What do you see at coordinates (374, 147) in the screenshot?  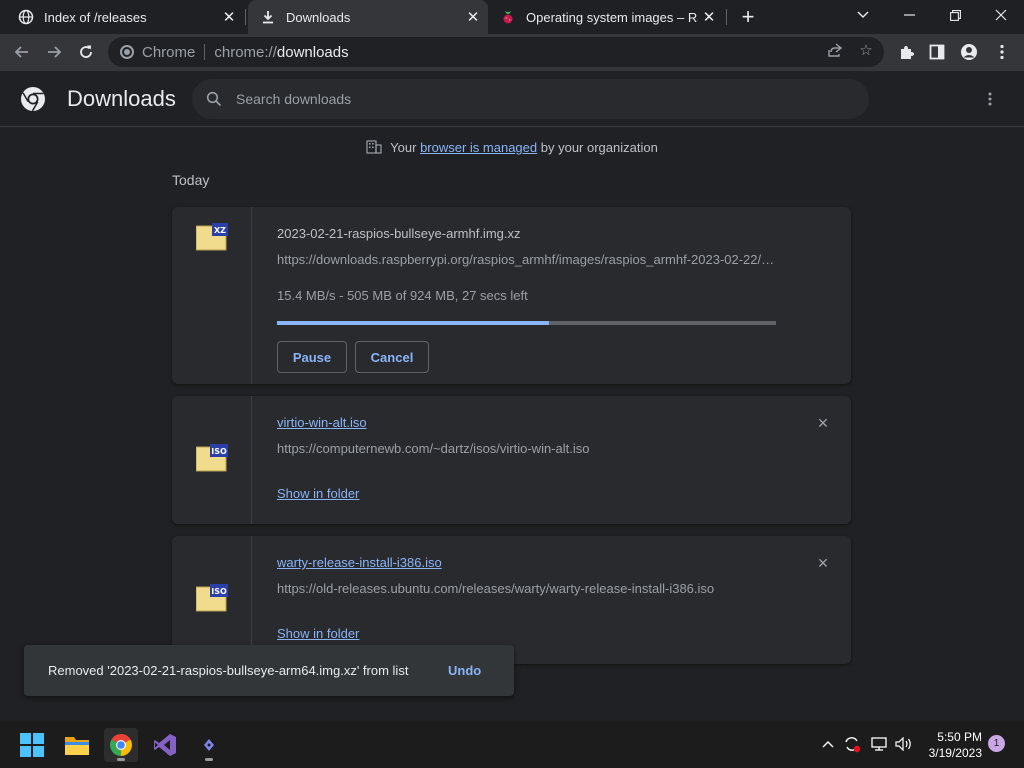 I see `building-icon` at bounding box center [374, 147].